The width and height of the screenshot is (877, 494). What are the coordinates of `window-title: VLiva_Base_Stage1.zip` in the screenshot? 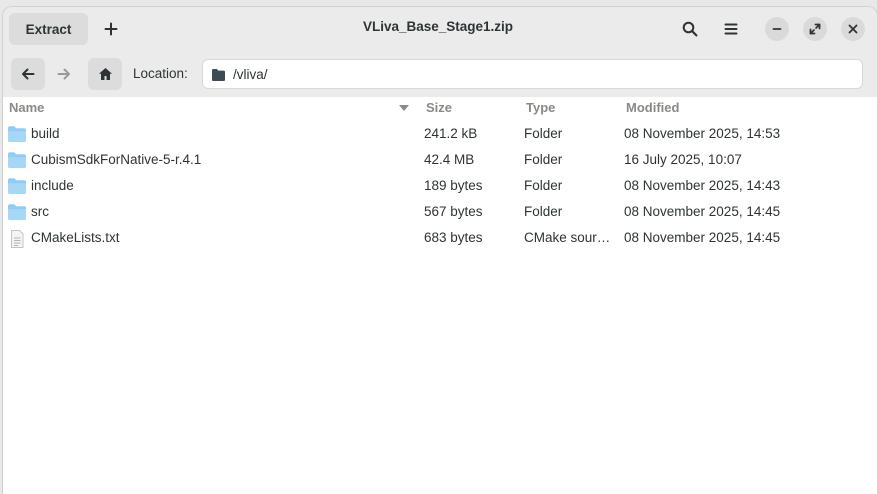 It's located at (438, 26).